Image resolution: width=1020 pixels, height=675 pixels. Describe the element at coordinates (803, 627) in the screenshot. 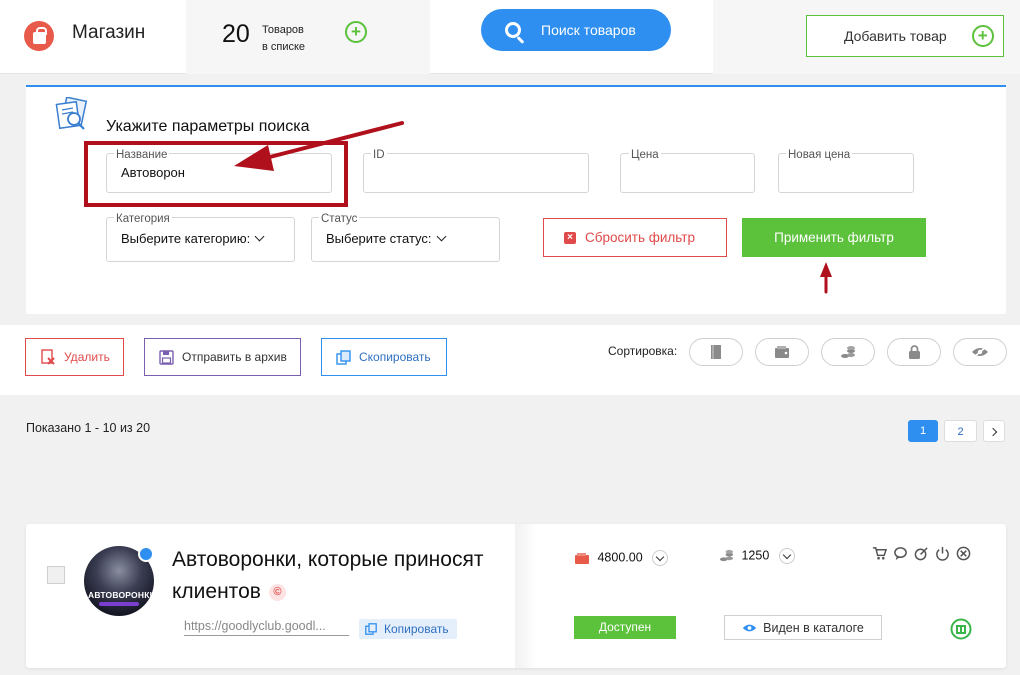

I see `catalog-visibility-button: Виден в каталоге` at that location.